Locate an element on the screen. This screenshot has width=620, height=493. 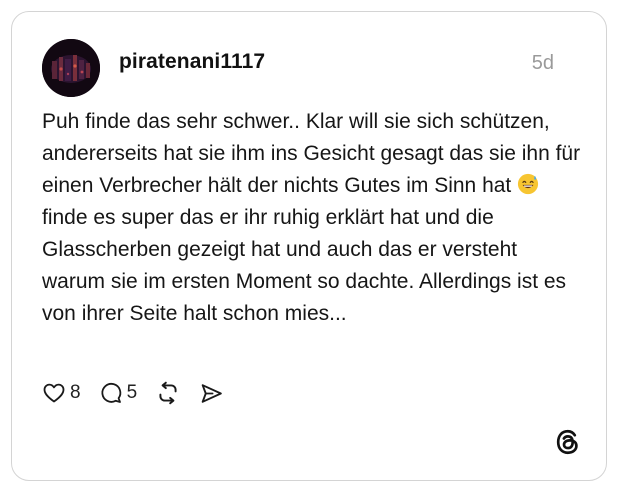
comment-icon is located at coordinates (111, 392).